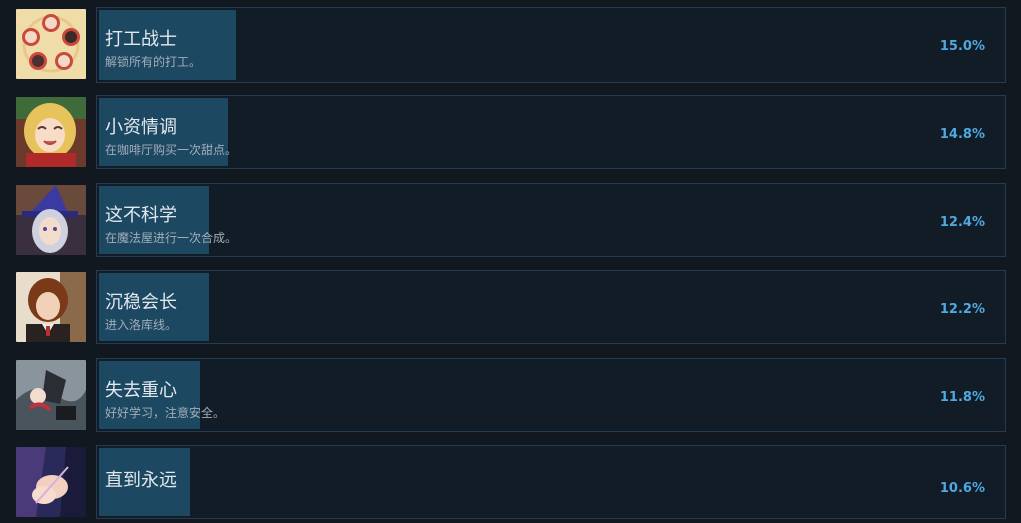  I want to click on medallion-portraits-icon, so click(51, 44).